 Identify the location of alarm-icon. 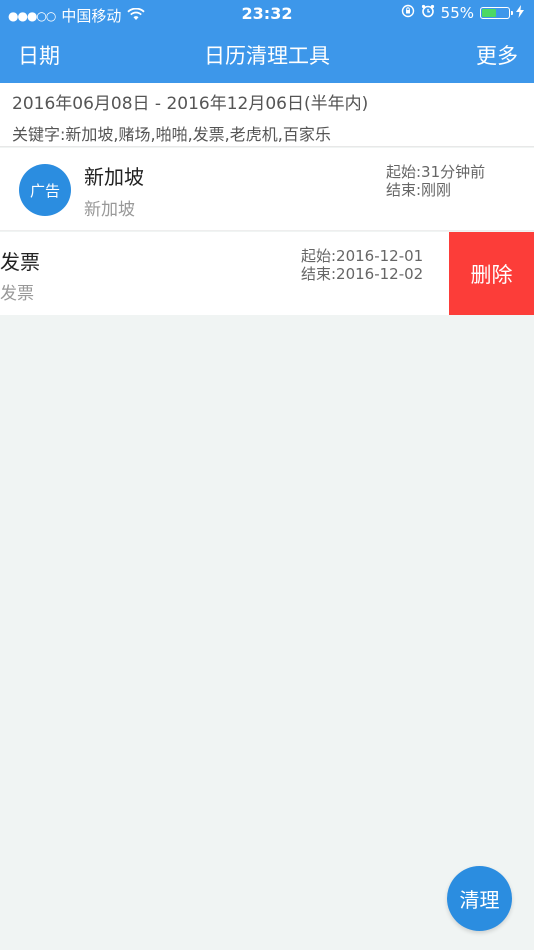
(428, 13).